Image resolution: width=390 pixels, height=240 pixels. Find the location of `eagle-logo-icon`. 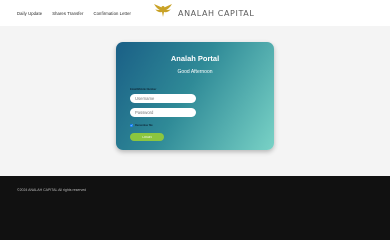

eagle-logo-icon is located at coordinates (163, 13).